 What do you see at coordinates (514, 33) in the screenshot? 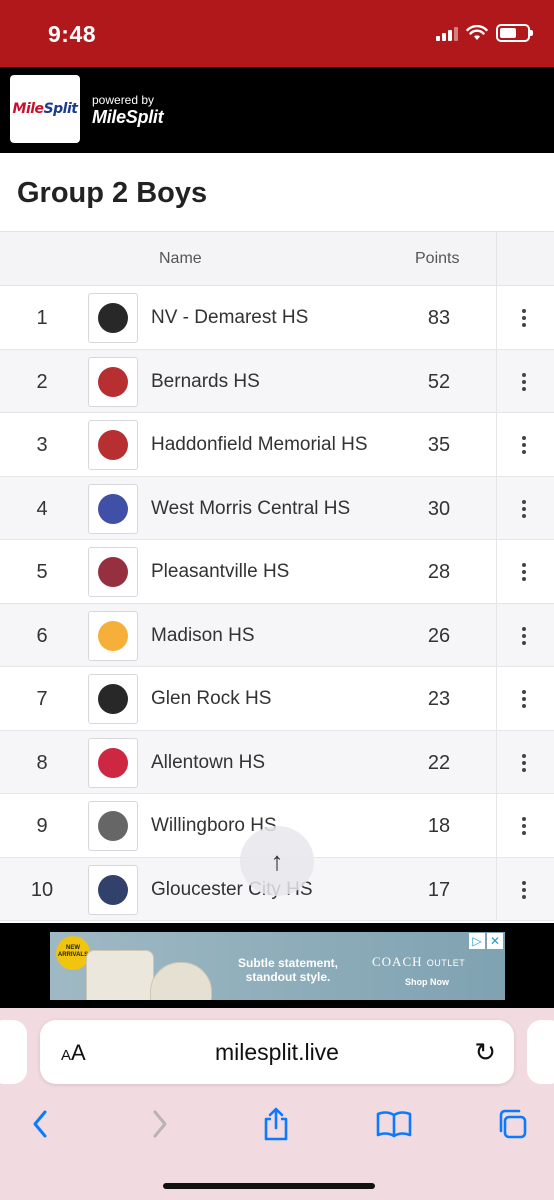
I see `battery-icon` at bounding box center [514, 33].